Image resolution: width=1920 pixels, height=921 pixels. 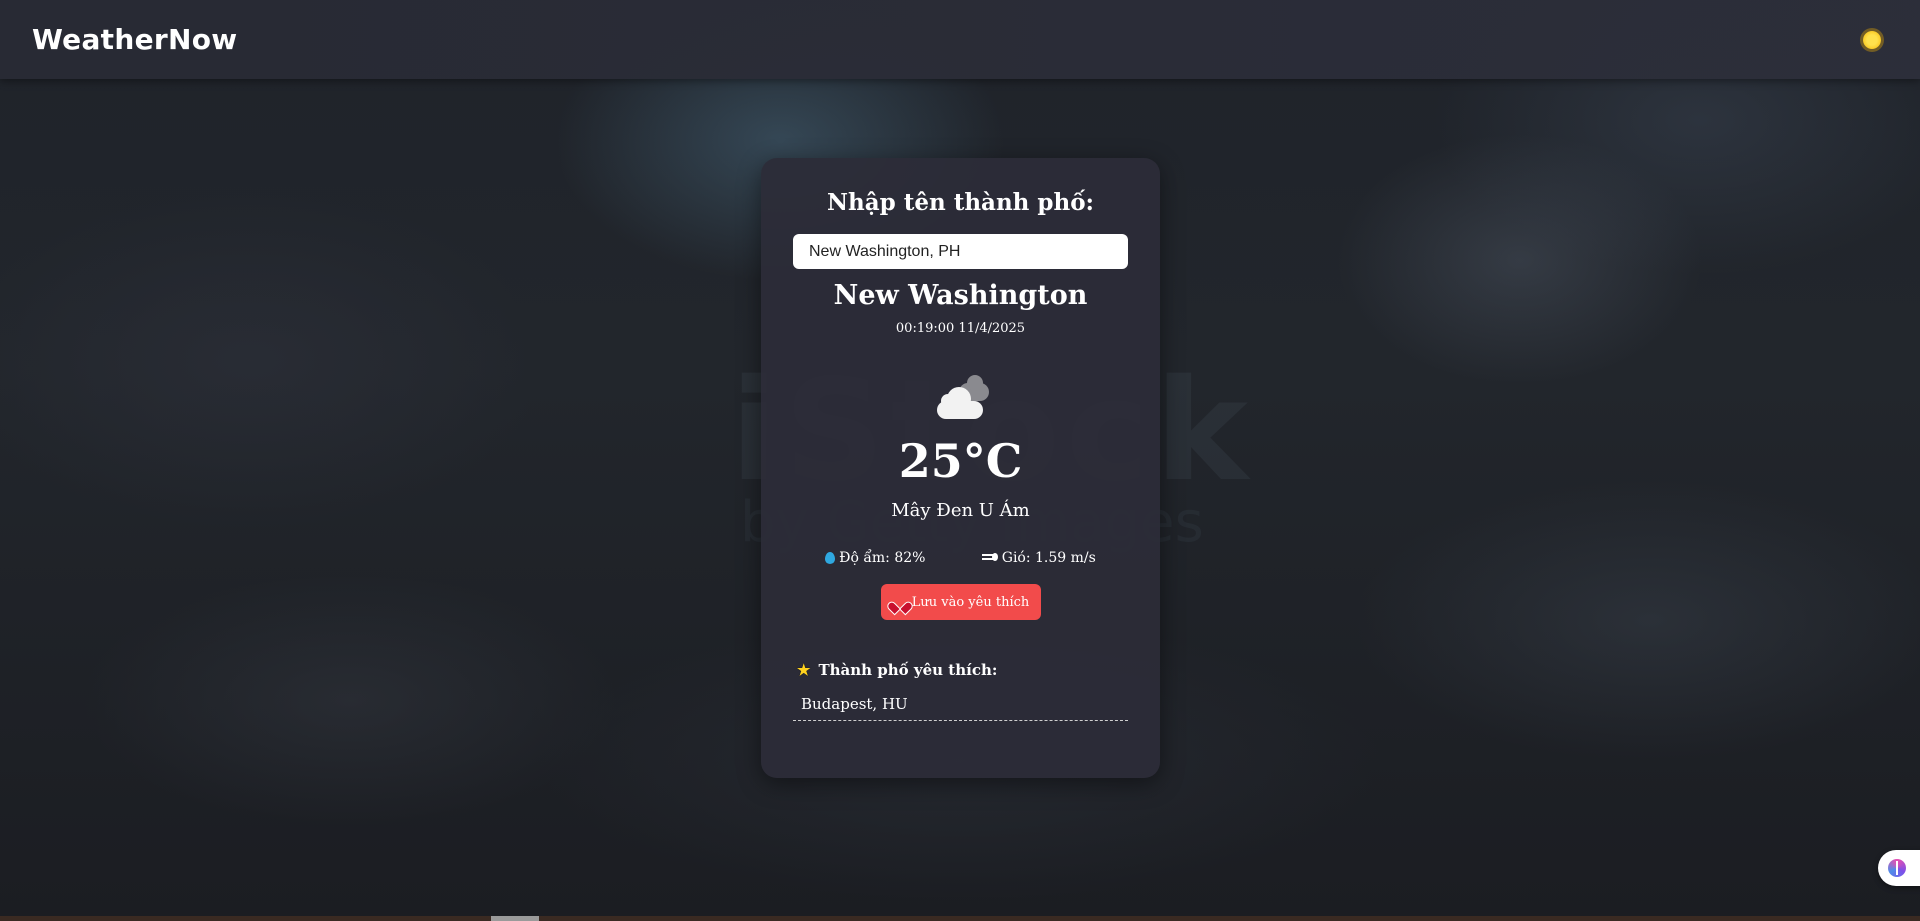 What do you see at coordinates (960, 706) in the screenshot?
I see `favorite-city-item: Budapest, HU` at bounding box center [960, 706].